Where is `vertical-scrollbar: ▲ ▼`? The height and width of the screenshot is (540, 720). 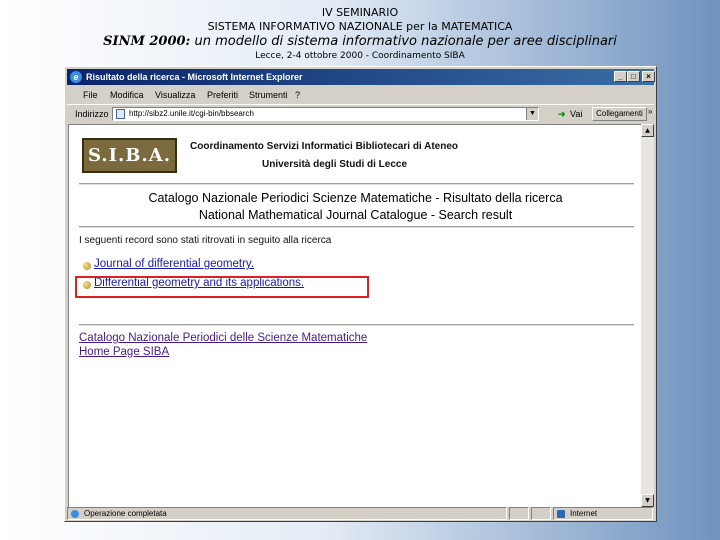 vertical-scrollbar: ▲ ▼ is located at coordinates (647, 315).